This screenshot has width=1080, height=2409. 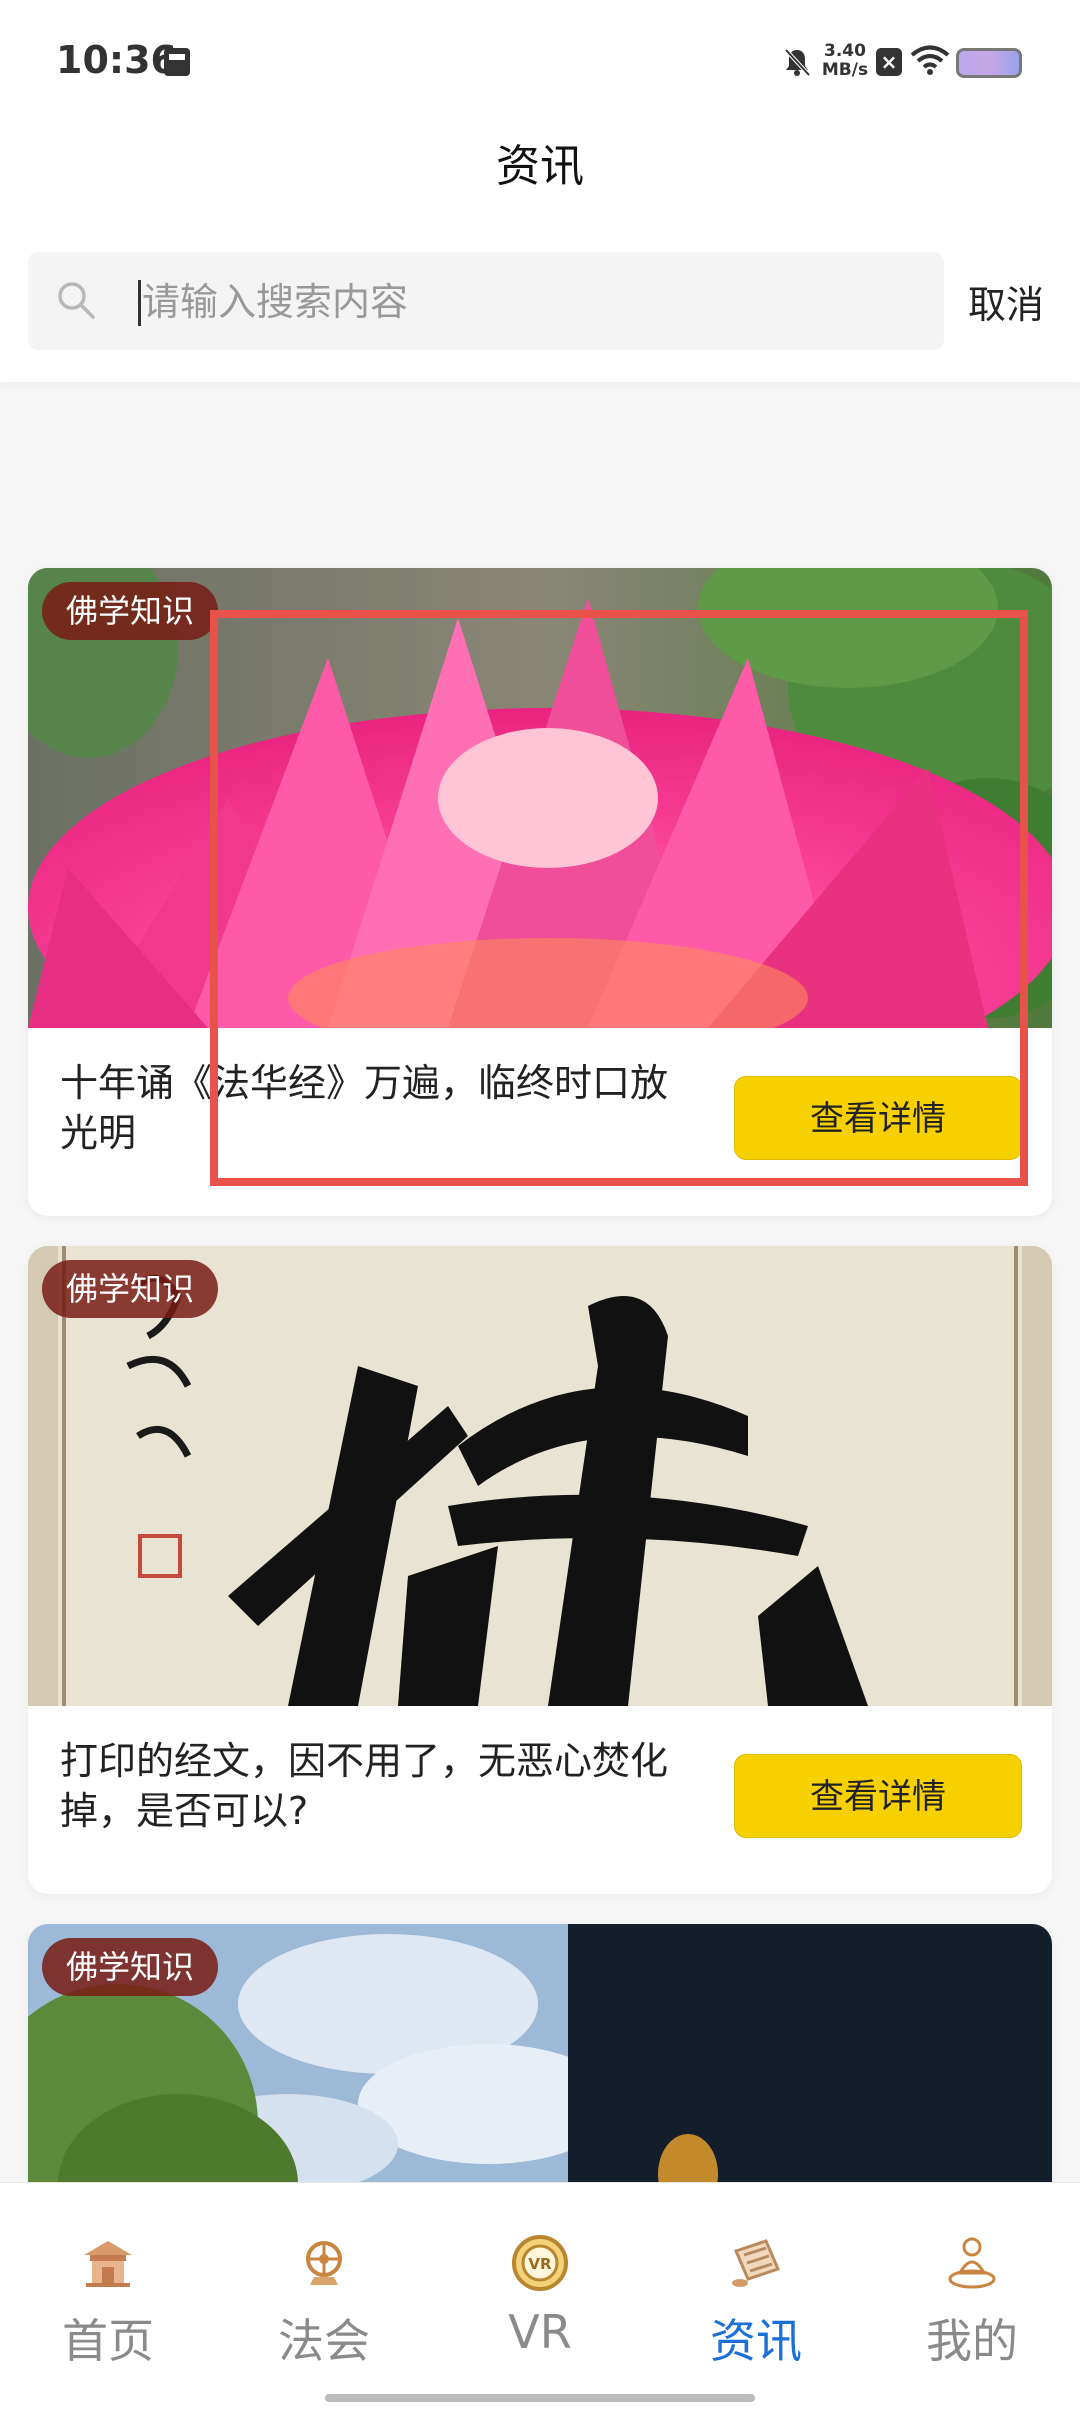 I want to click on nav-label: 首页, so click(x=108, y=2341).